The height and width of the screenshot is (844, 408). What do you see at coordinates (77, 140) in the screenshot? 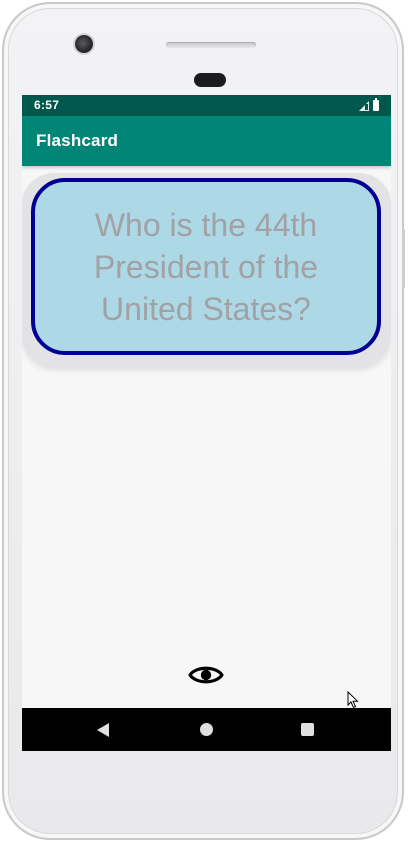
I see `app-title: Flashcard` at bounding box center [77, 140].